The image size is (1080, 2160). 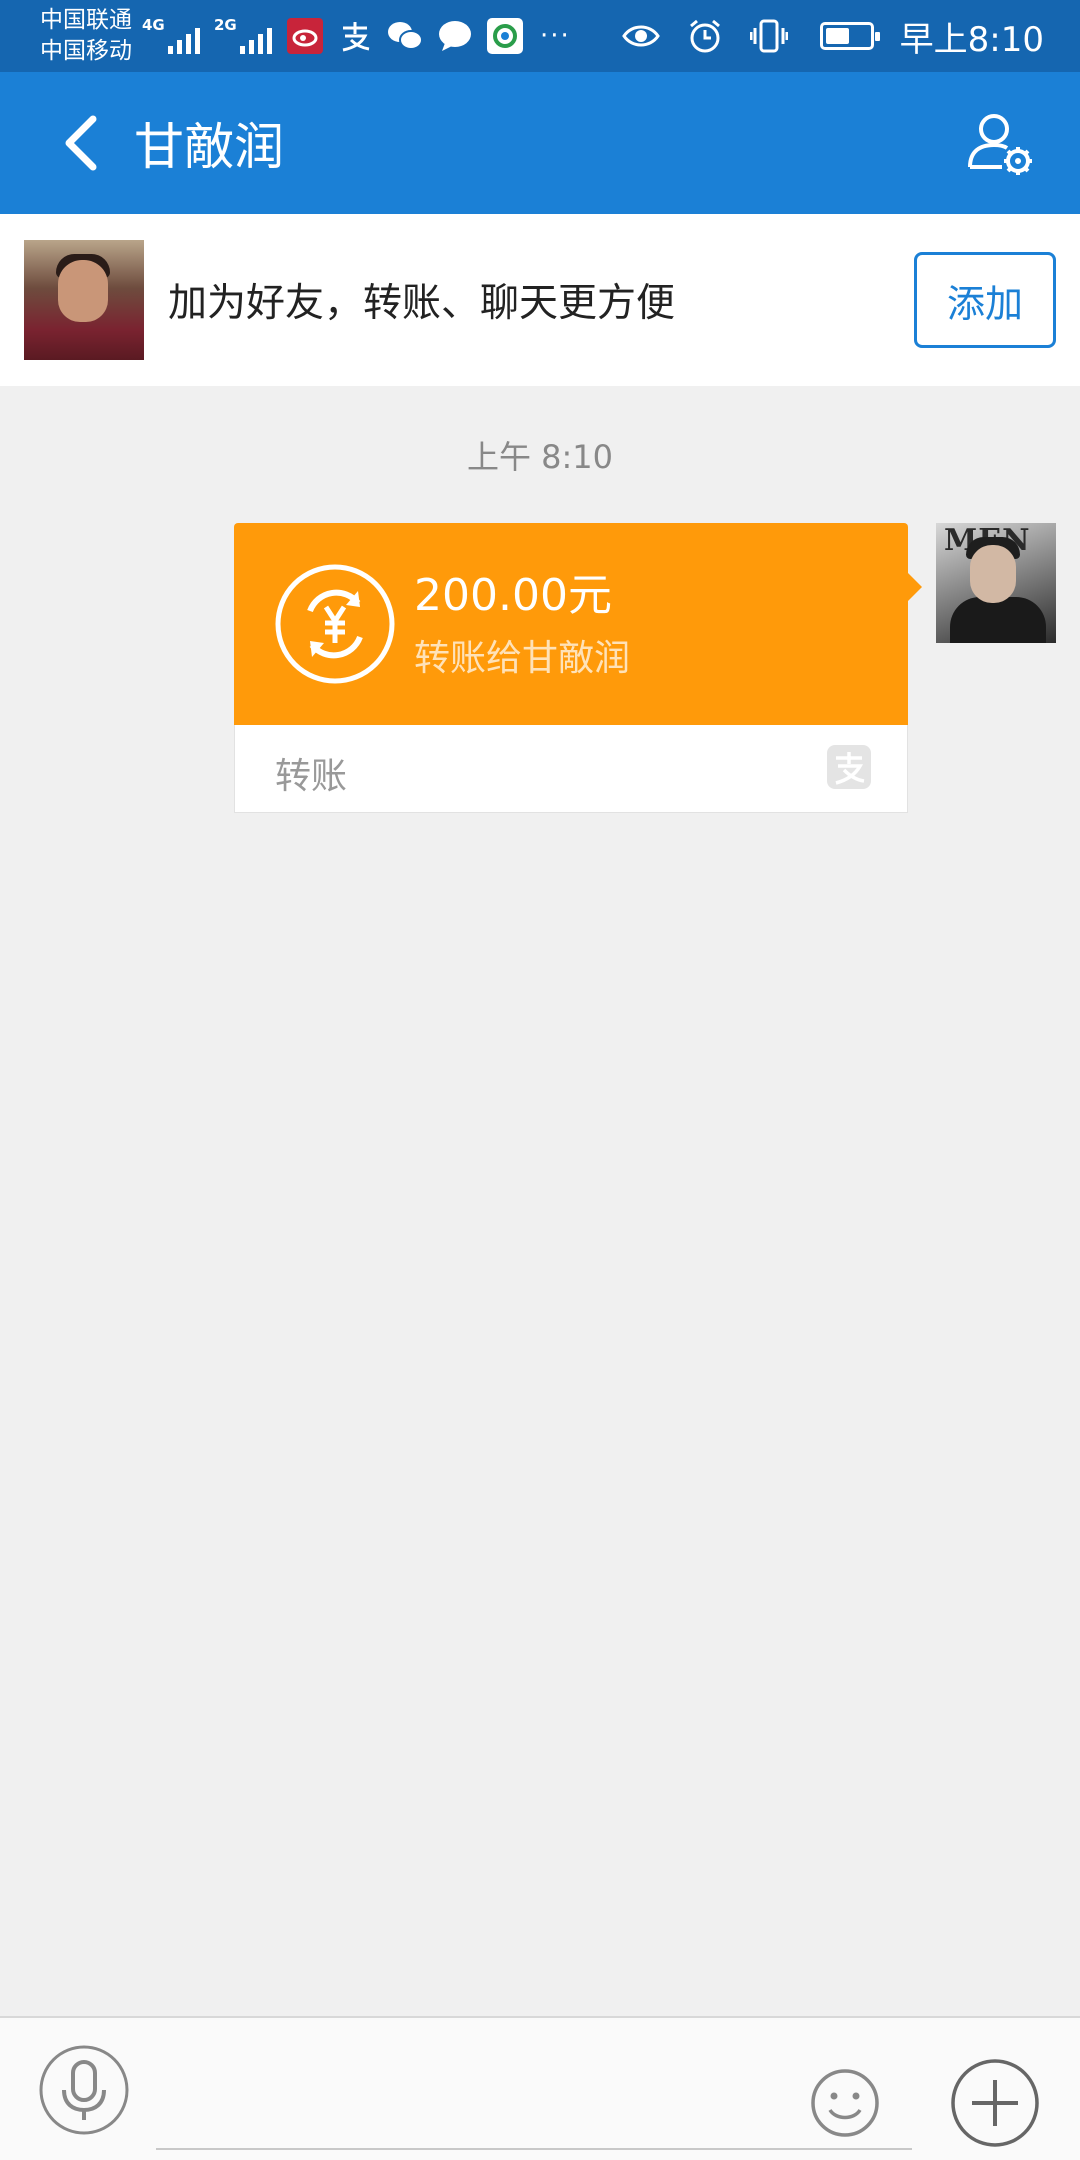 I want to click on add-friend-button: 添加, so click(x=985, y=300).